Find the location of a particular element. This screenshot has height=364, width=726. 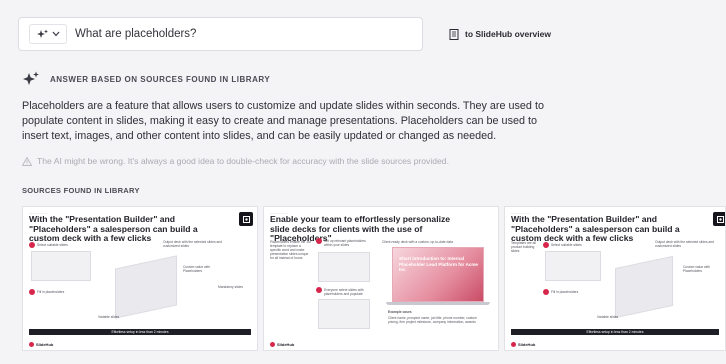

search-input: What are placeholders? is located at coordinates (135, 34).